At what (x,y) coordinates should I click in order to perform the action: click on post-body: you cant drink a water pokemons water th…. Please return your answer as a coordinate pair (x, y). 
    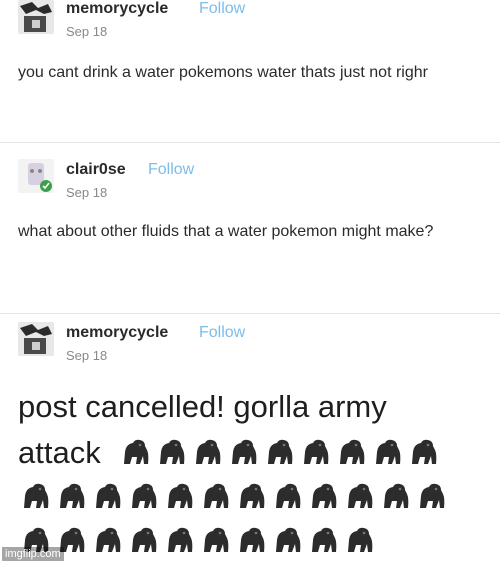
    Looking at the image, I should click on (223, 72).